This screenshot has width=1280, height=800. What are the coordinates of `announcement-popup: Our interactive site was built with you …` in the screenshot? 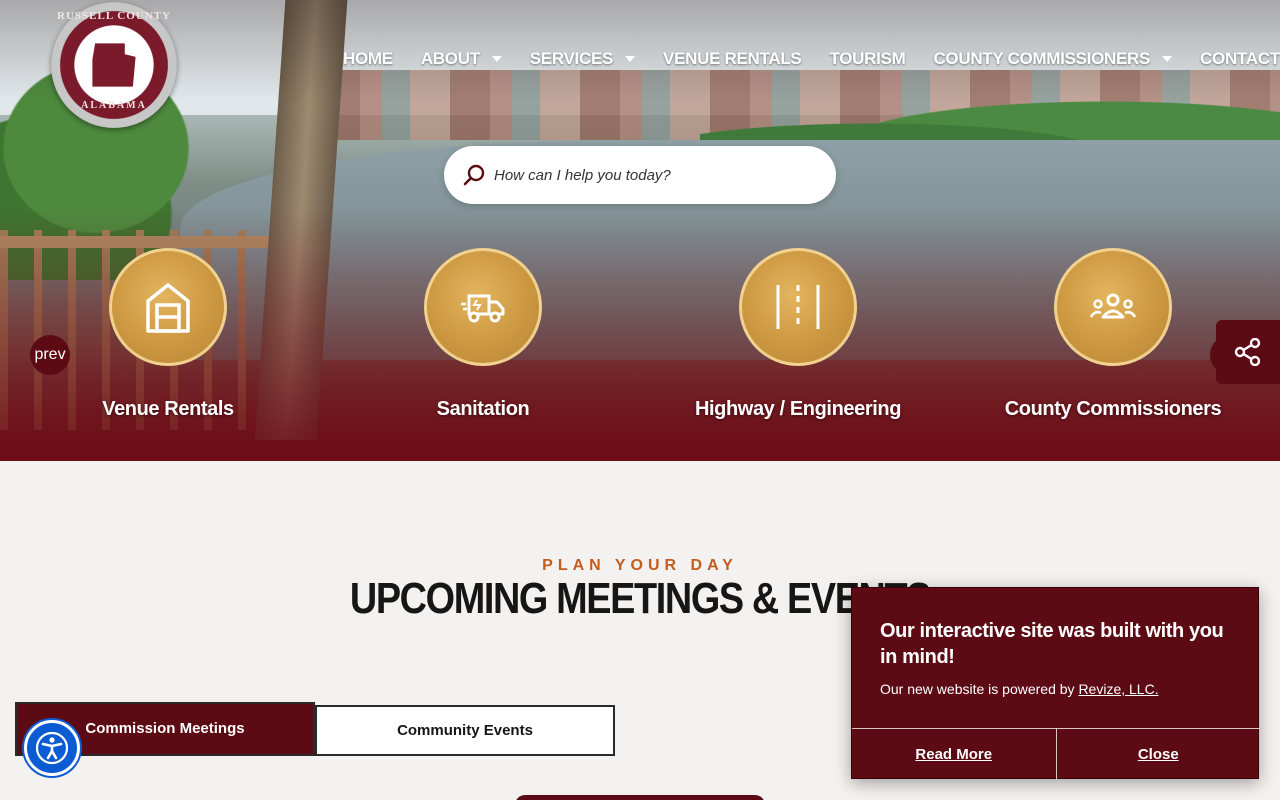 It's located at (1055, 683).